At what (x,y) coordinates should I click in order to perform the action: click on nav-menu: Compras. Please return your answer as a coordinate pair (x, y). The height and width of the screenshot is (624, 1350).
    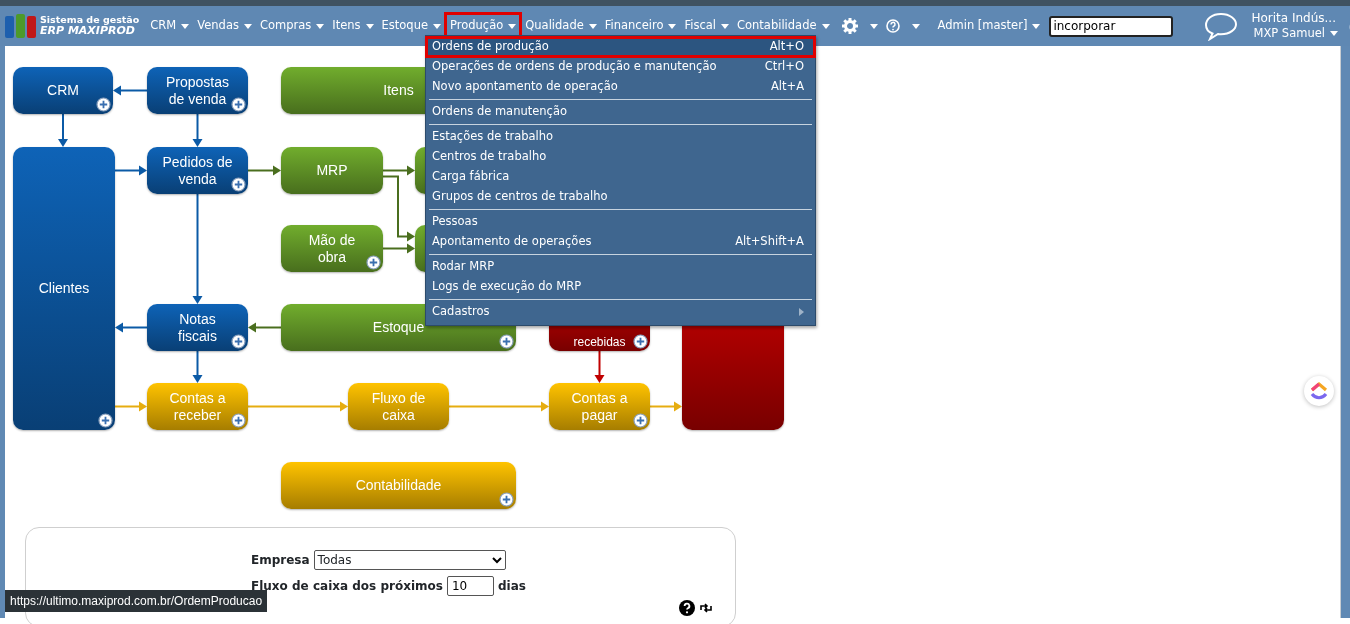
    Looking at the image, I should click on (292, 26).